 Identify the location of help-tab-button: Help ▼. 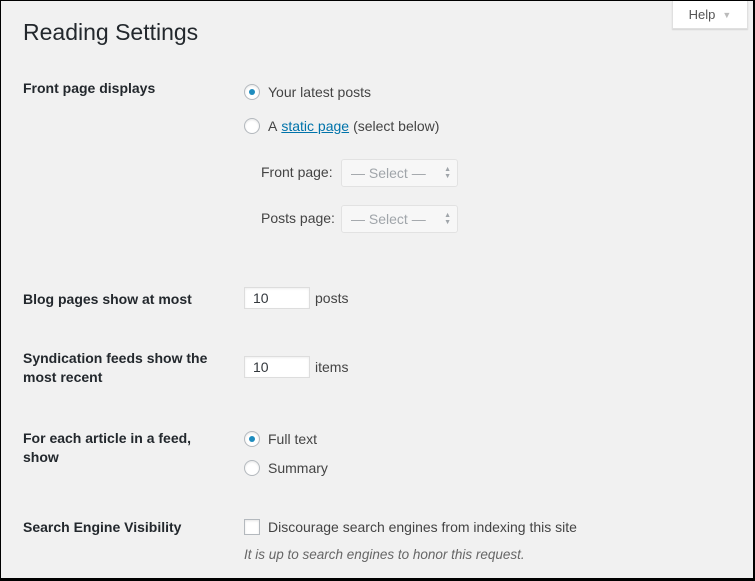
(710, 15).